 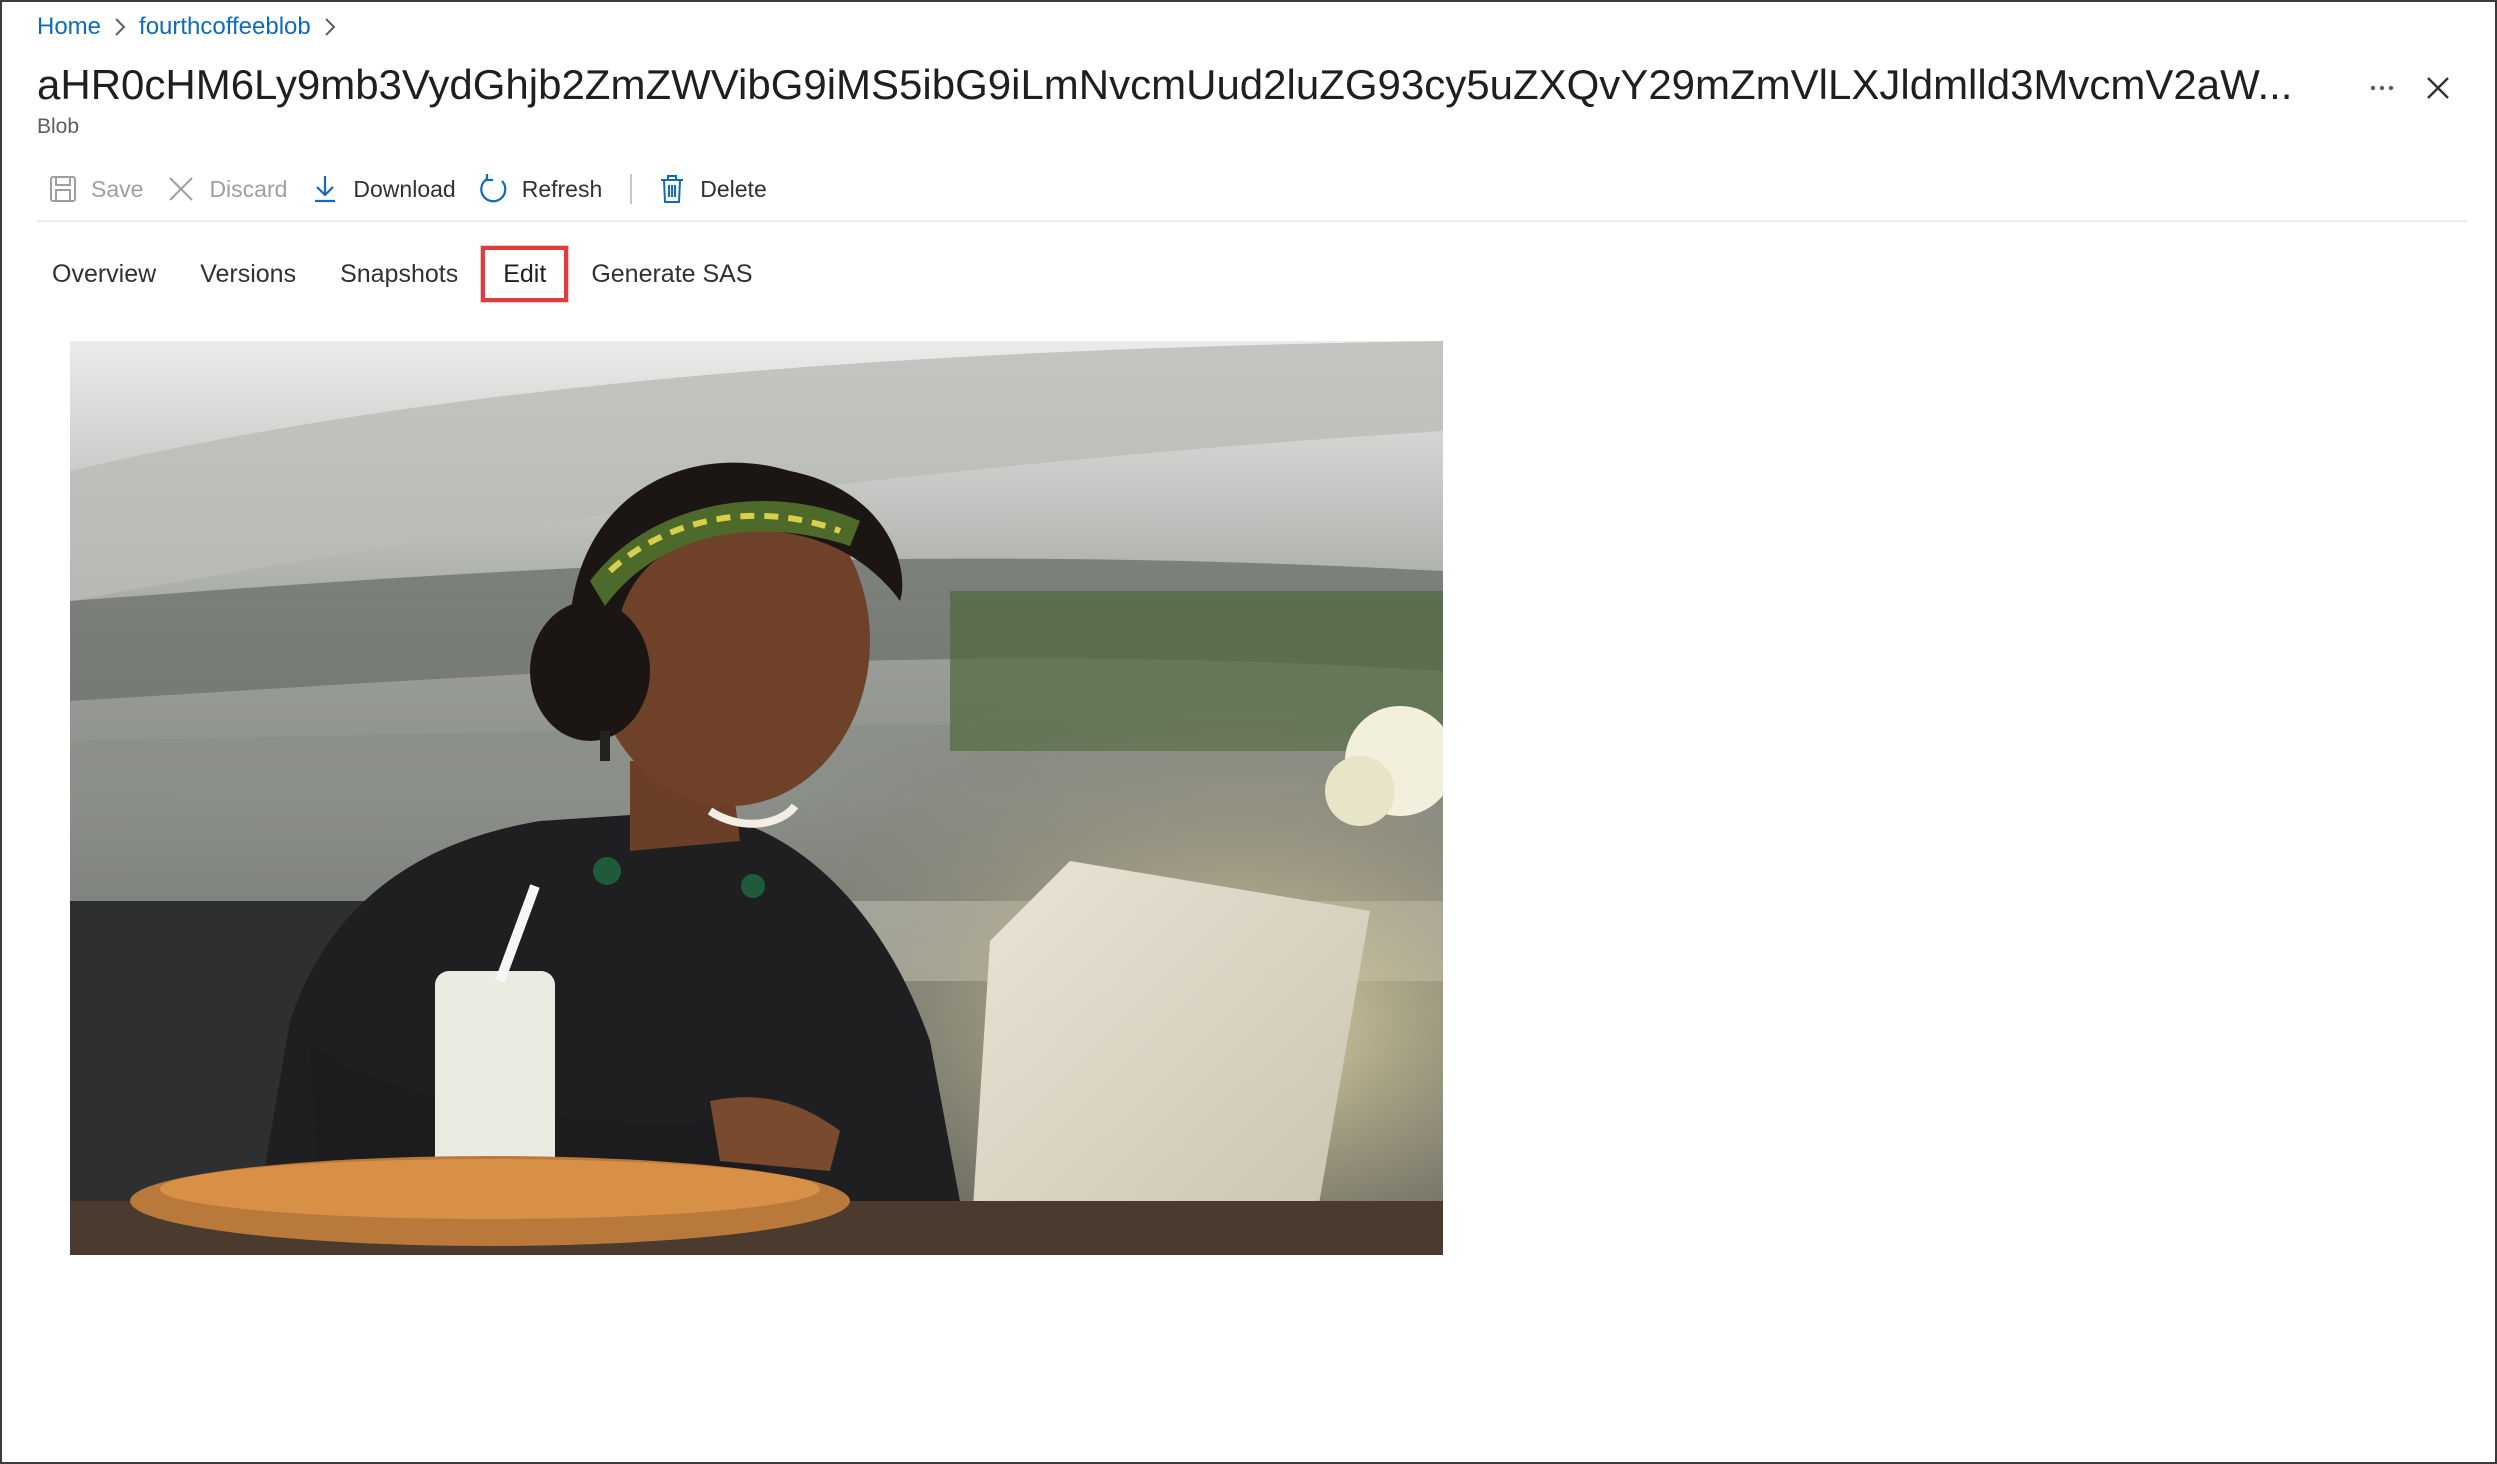 I want to click on trash-icon, so click(x=672, y=189).